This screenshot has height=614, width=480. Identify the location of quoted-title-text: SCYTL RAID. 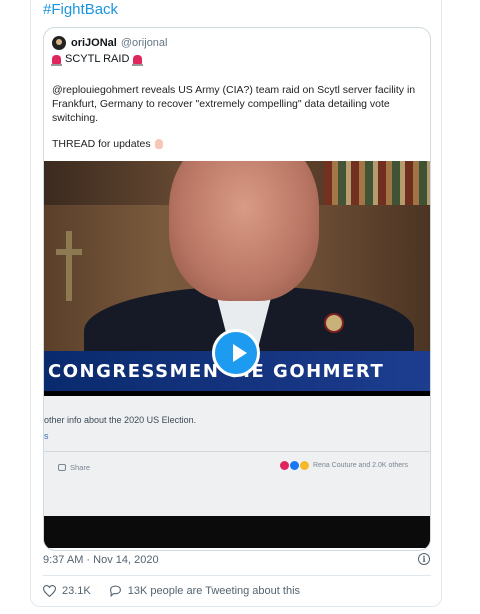
(97, 59).